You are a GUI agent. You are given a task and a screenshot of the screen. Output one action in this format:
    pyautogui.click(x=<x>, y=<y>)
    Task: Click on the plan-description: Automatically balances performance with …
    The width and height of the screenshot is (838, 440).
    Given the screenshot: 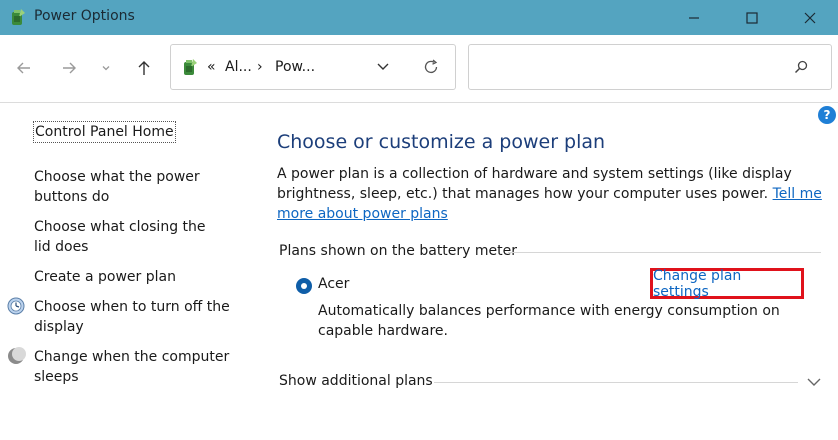 What is the action you would take?
    pyautogui.click(x=549, y=321)
    